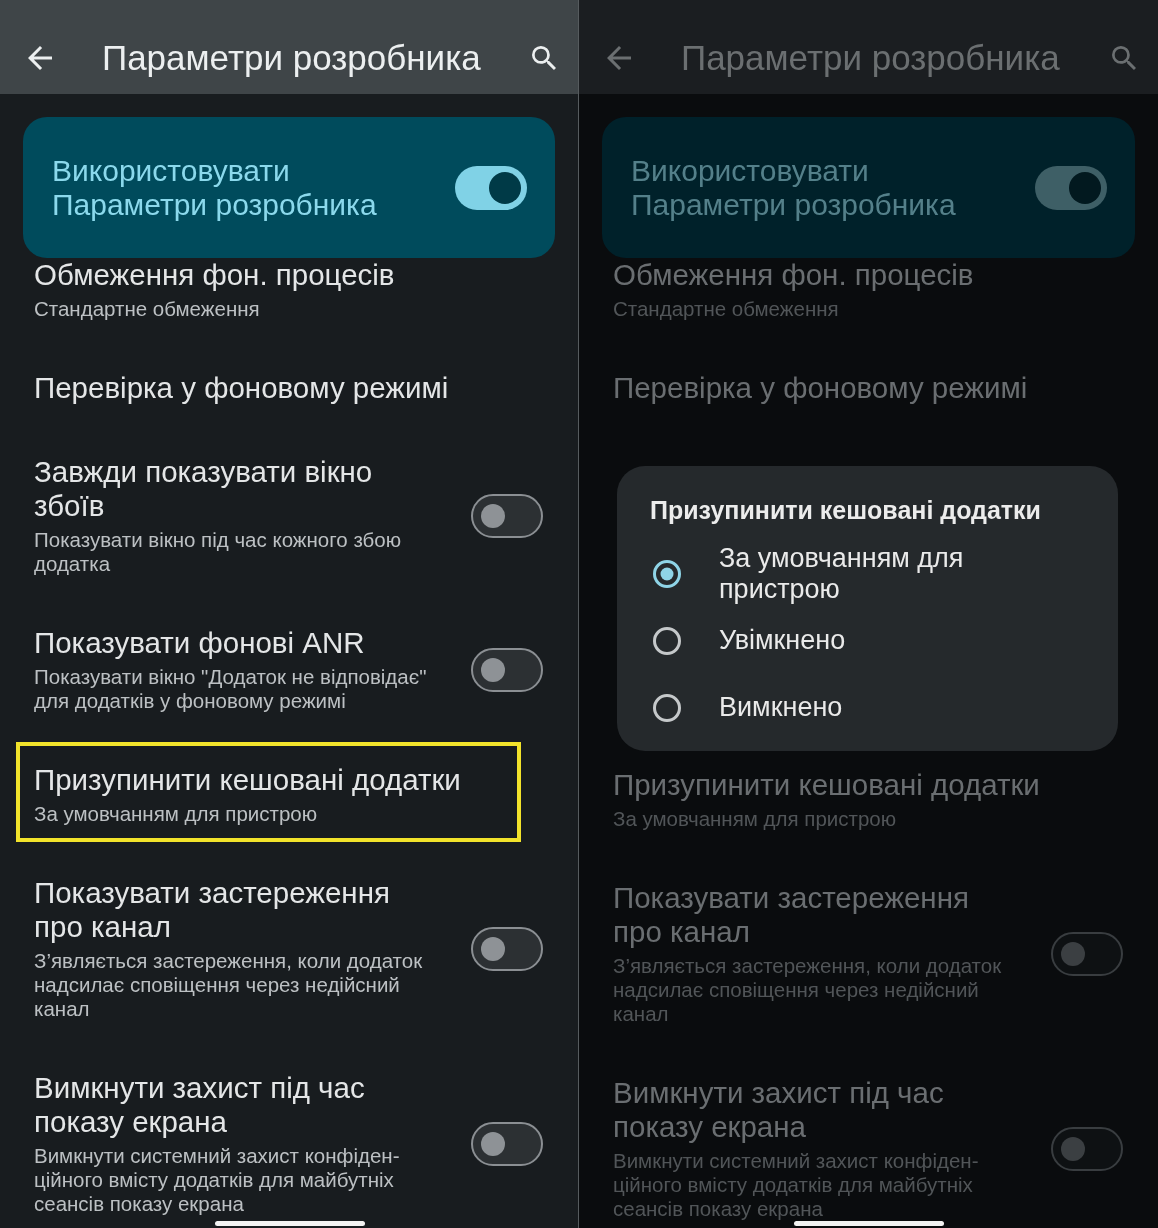 The height and width of the screenshot is (1228, 1158). Describe the element at coordinates (236, 489) in the screenshot. I see `setting-title: Завжди показувати вікно збоїв` at that location.